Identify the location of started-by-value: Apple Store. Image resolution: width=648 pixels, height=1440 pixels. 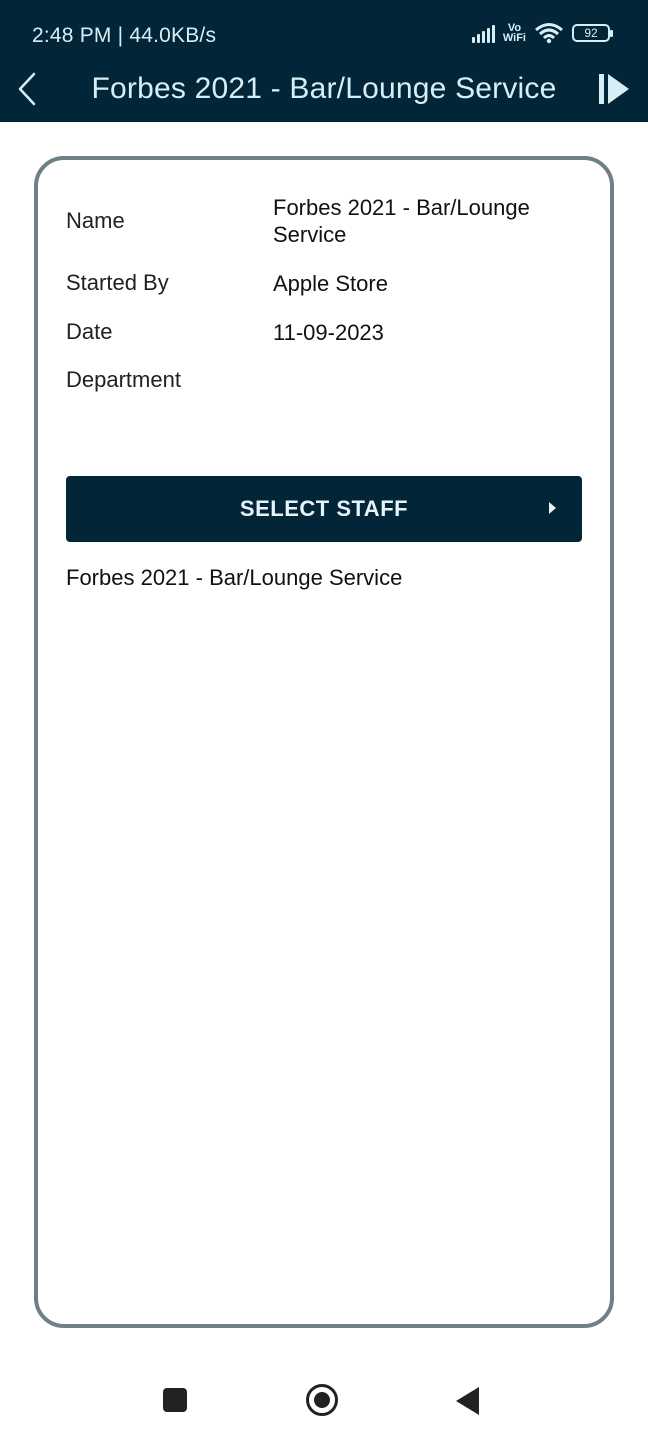
(330, 283).